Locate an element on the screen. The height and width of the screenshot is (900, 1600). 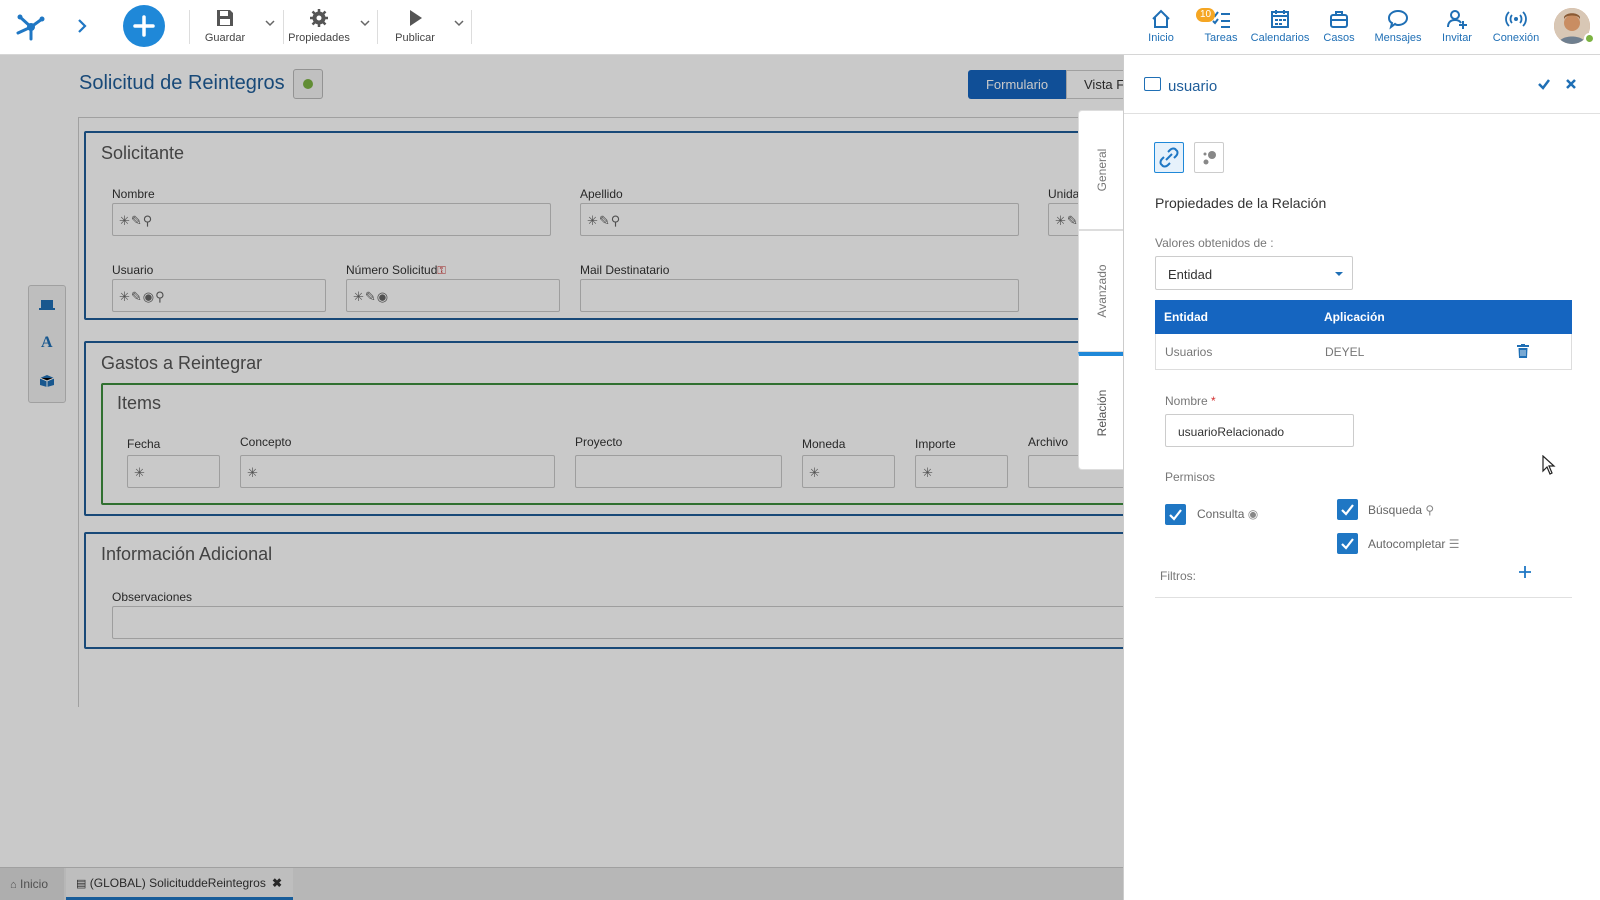
autocompletar-label: Autocompletar ☰ is located at coordinates (1413, 544).